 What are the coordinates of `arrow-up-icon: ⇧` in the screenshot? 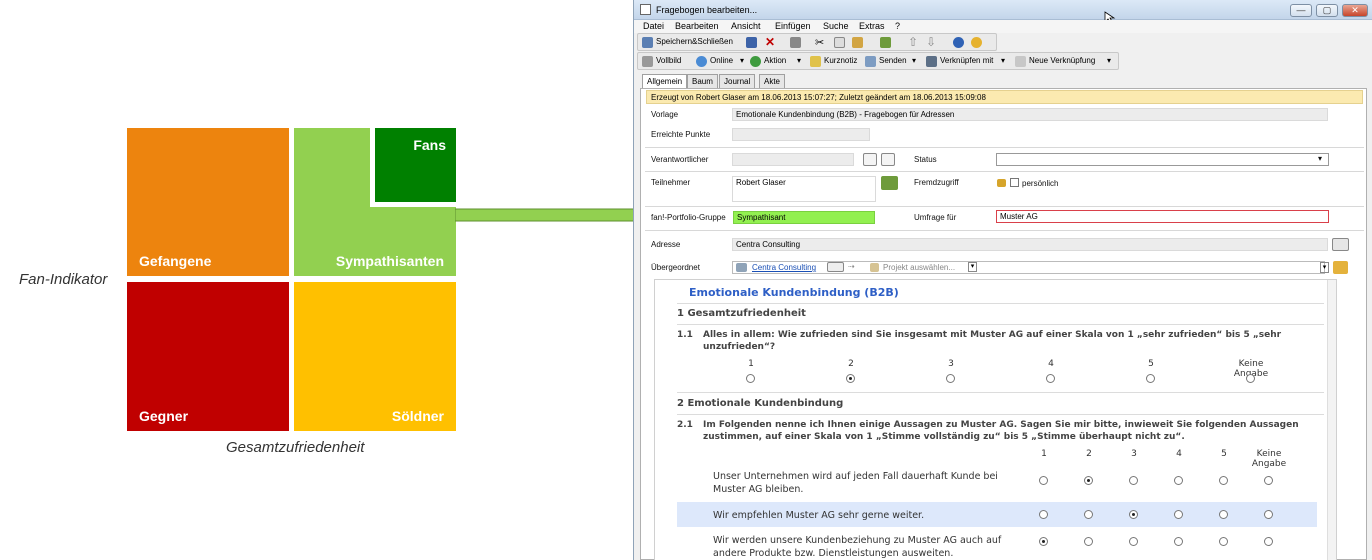 It's located at (913, 42).